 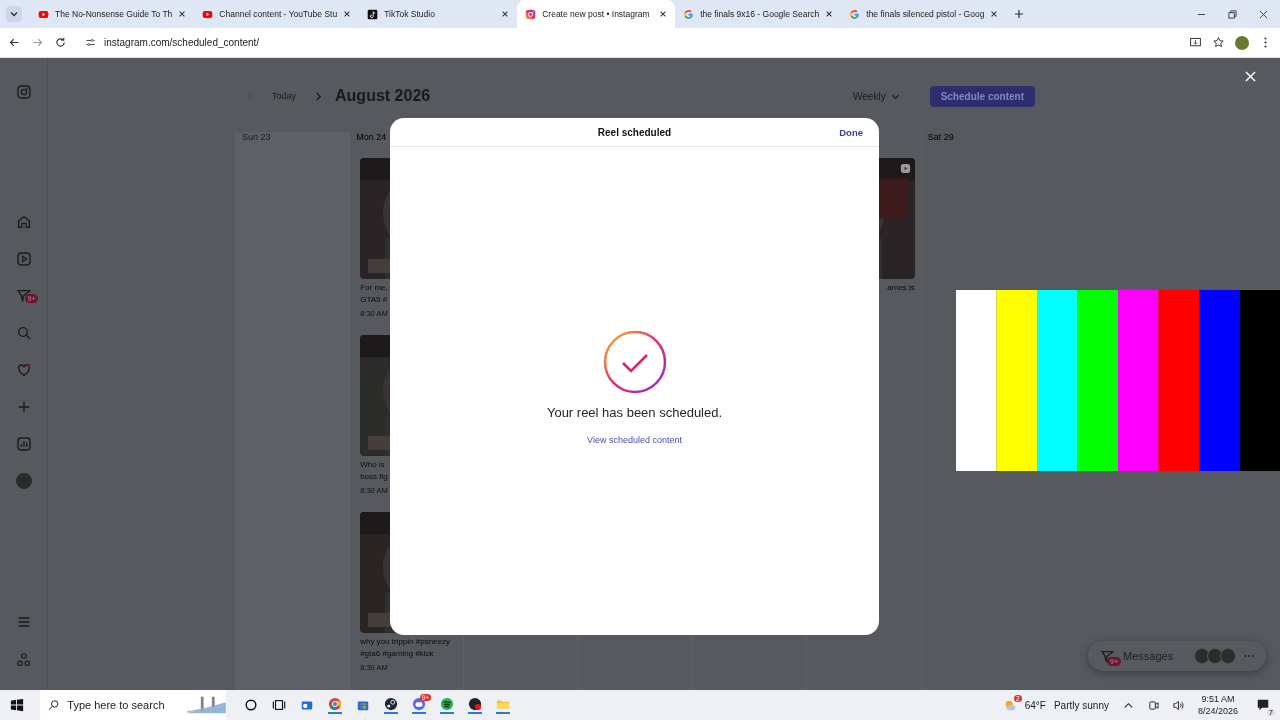 What do you see at coordinates (335, 705) in the screenshot?
I see `chrome-icon` at bounding box center [335, 705].